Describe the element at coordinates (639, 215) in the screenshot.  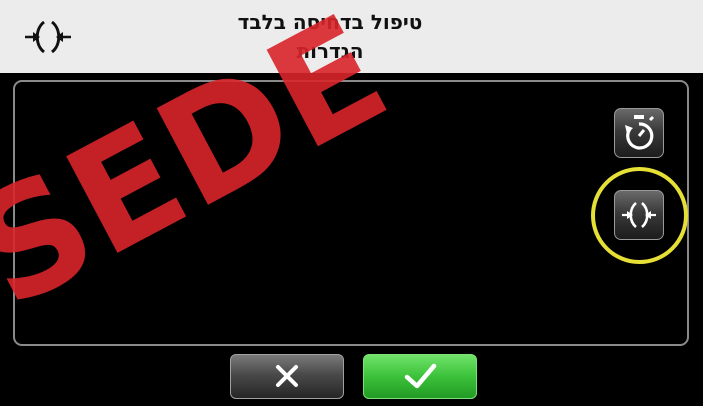
I see `highlight-ring` at that location.